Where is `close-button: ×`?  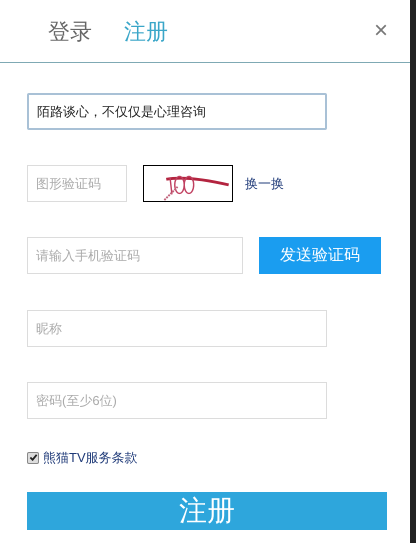
close-button: × is located at coordinates (381, 31).